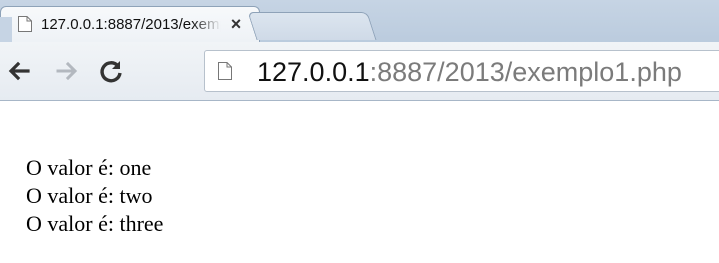  What do you see at coordinates (313, 72) in the screenshot?
I see `url-host: 127.0.0.1` at bounding box center [313, 72].